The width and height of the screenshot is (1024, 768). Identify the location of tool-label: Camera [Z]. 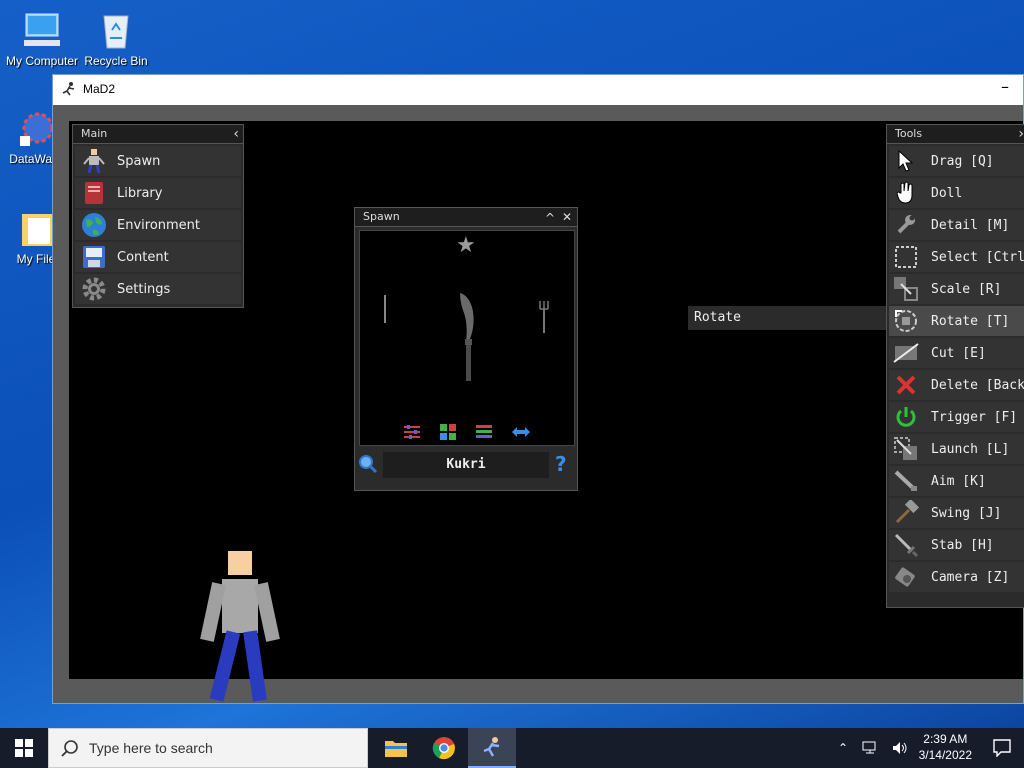
(970, 577).